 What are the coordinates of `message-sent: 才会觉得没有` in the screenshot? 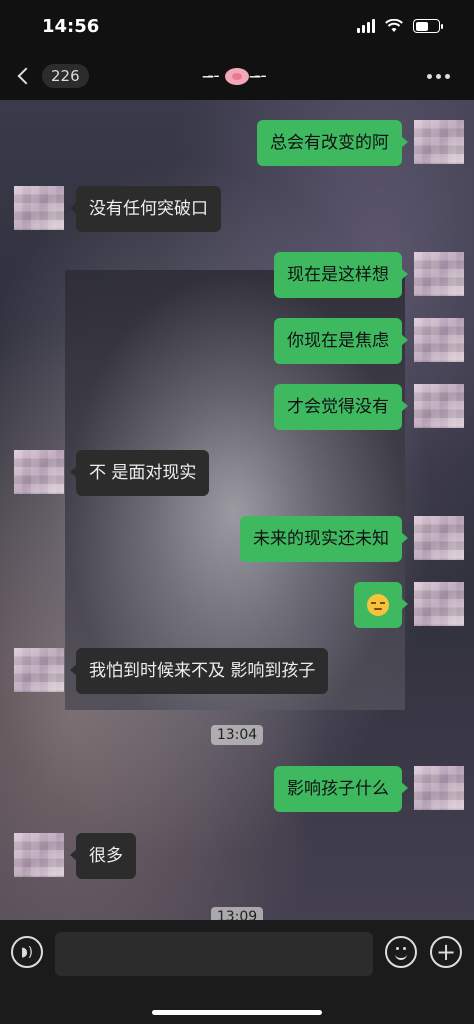 It's located at (374, 407).